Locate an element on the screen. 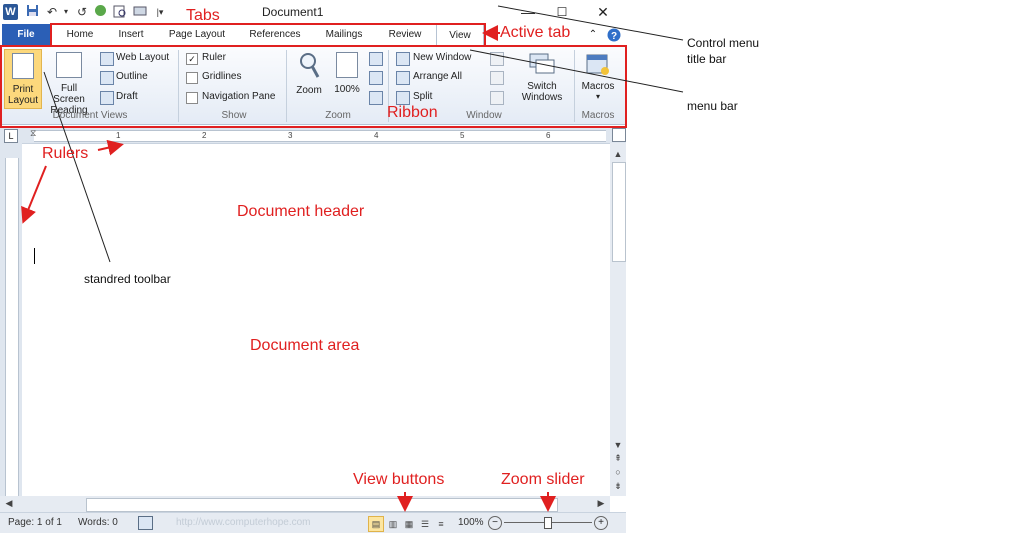 Image resolution: width=1024 pixels, height=533 pixels. menu-bar-annotation: menu bar is located at coordinates (712, 106).